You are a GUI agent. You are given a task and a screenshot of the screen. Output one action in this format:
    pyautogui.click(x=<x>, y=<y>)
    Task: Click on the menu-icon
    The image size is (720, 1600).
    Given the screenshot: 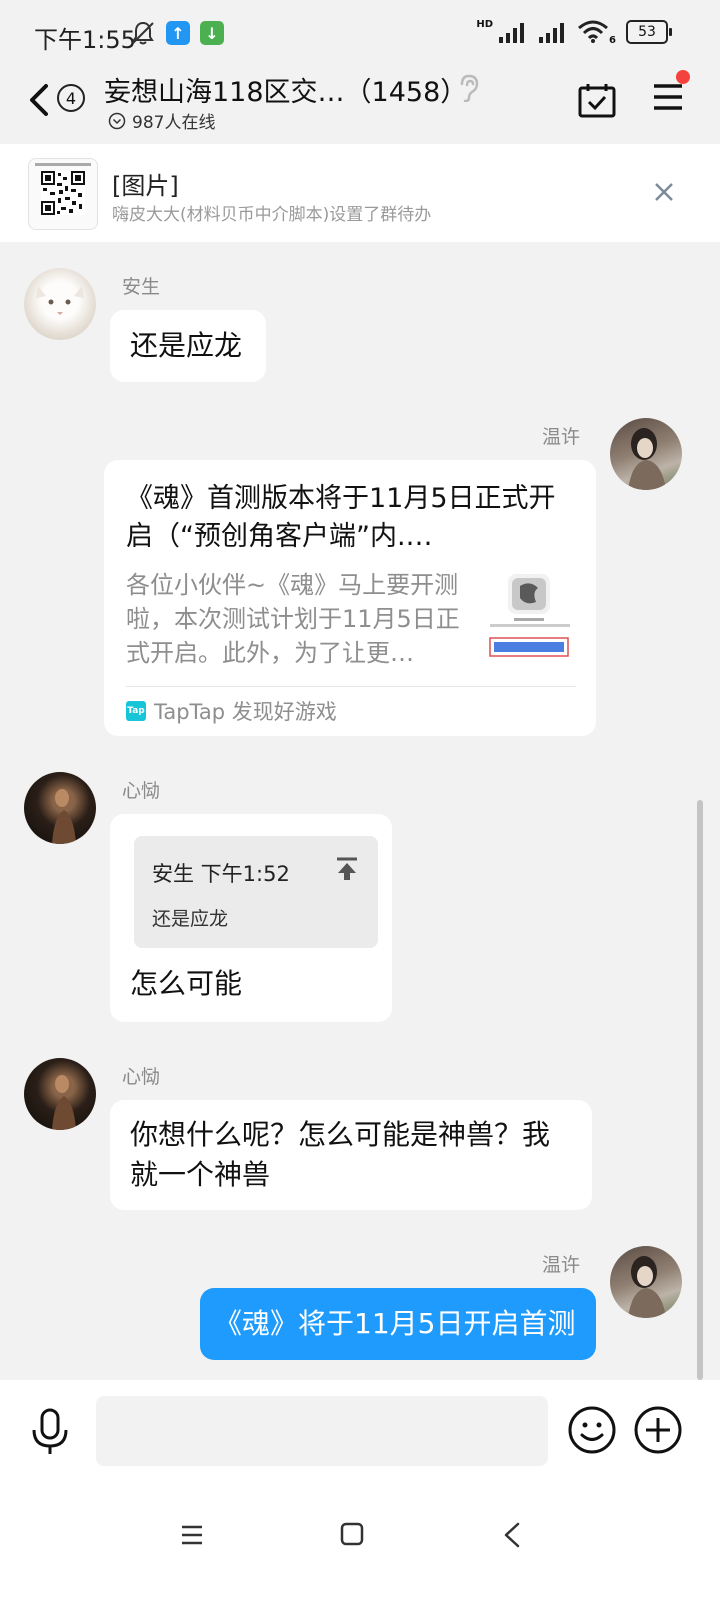 What is the action you would take?
    pyautogui.click(x=668, y=97)
    